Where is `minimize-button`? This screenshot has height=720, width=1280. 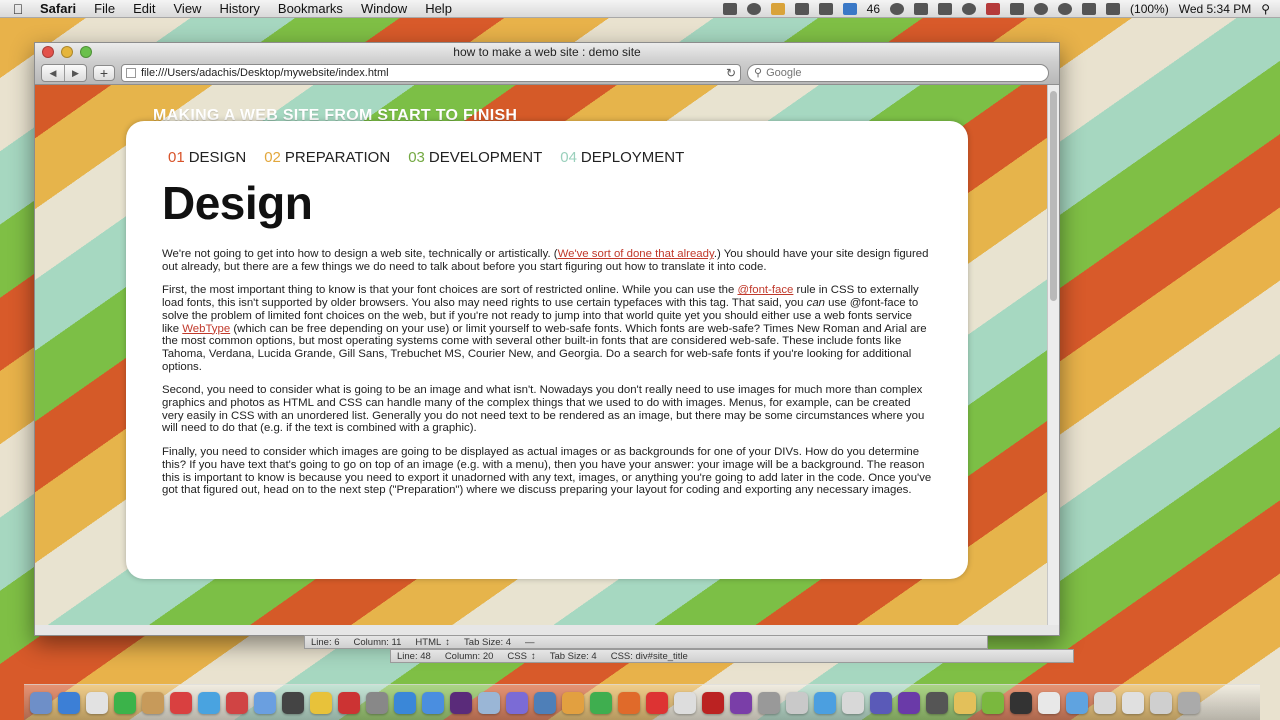 minimize-button is located at coordinates (67, 52).